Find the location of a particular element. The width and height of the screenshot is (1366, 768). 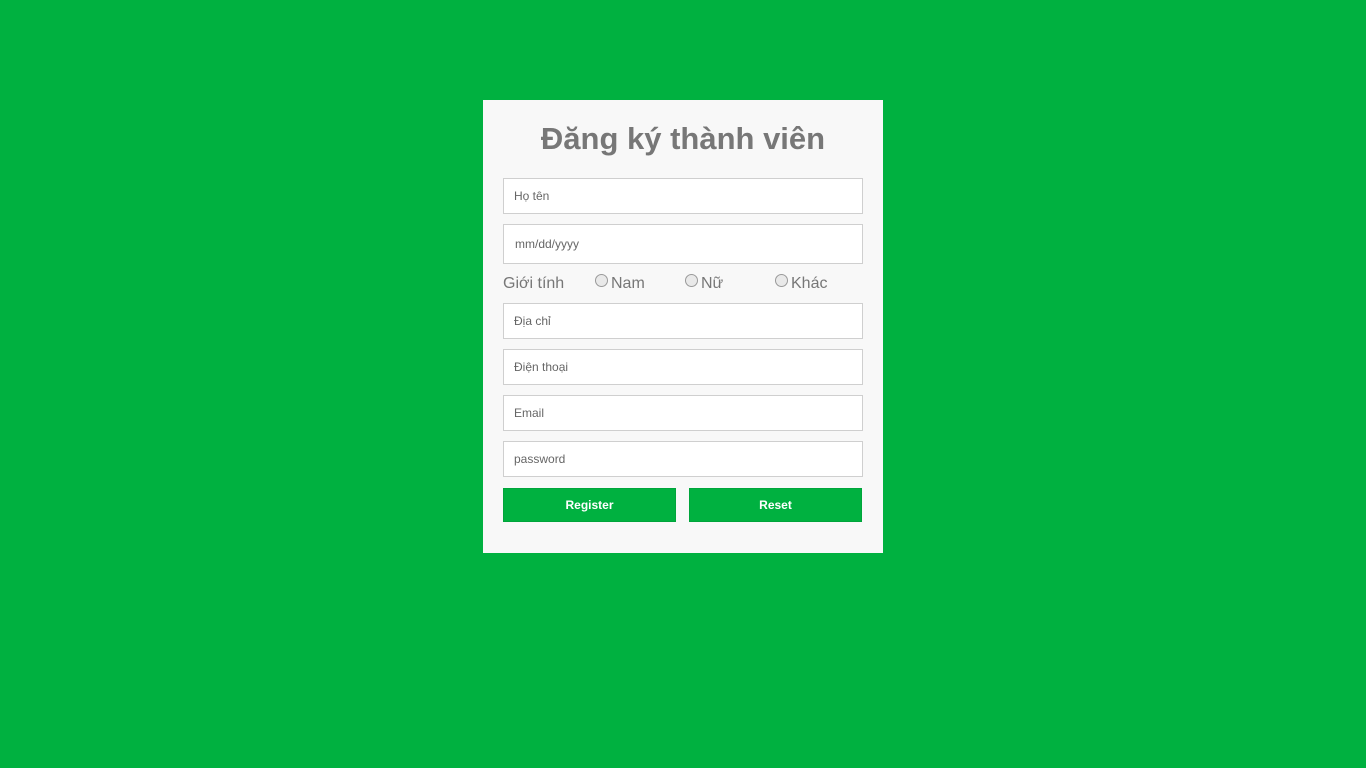

gender-option-khac: Khác is located at coordinates (801, 283).